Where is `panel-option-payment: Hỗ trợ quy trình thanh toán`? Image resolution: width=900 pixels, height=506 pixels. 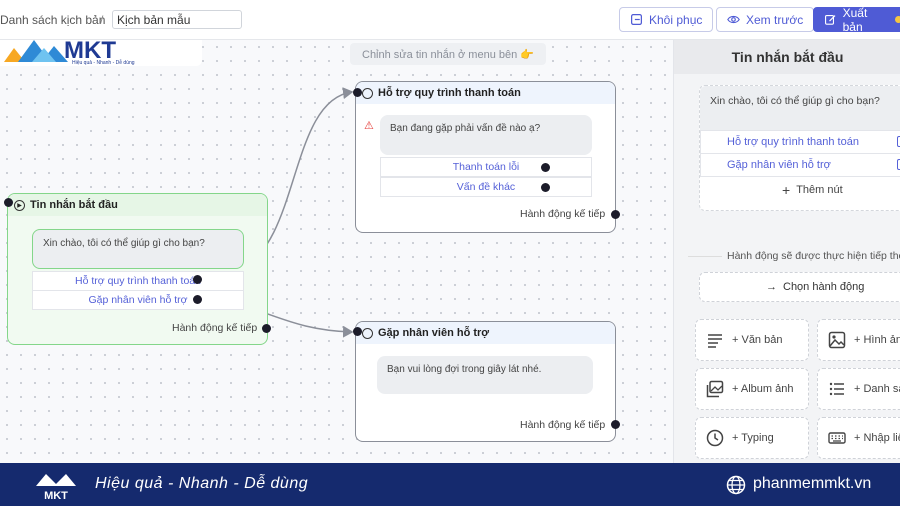
panel-option-payment: Hỗ trợ quy trình thanh toán is located at coordinates (800, 142).